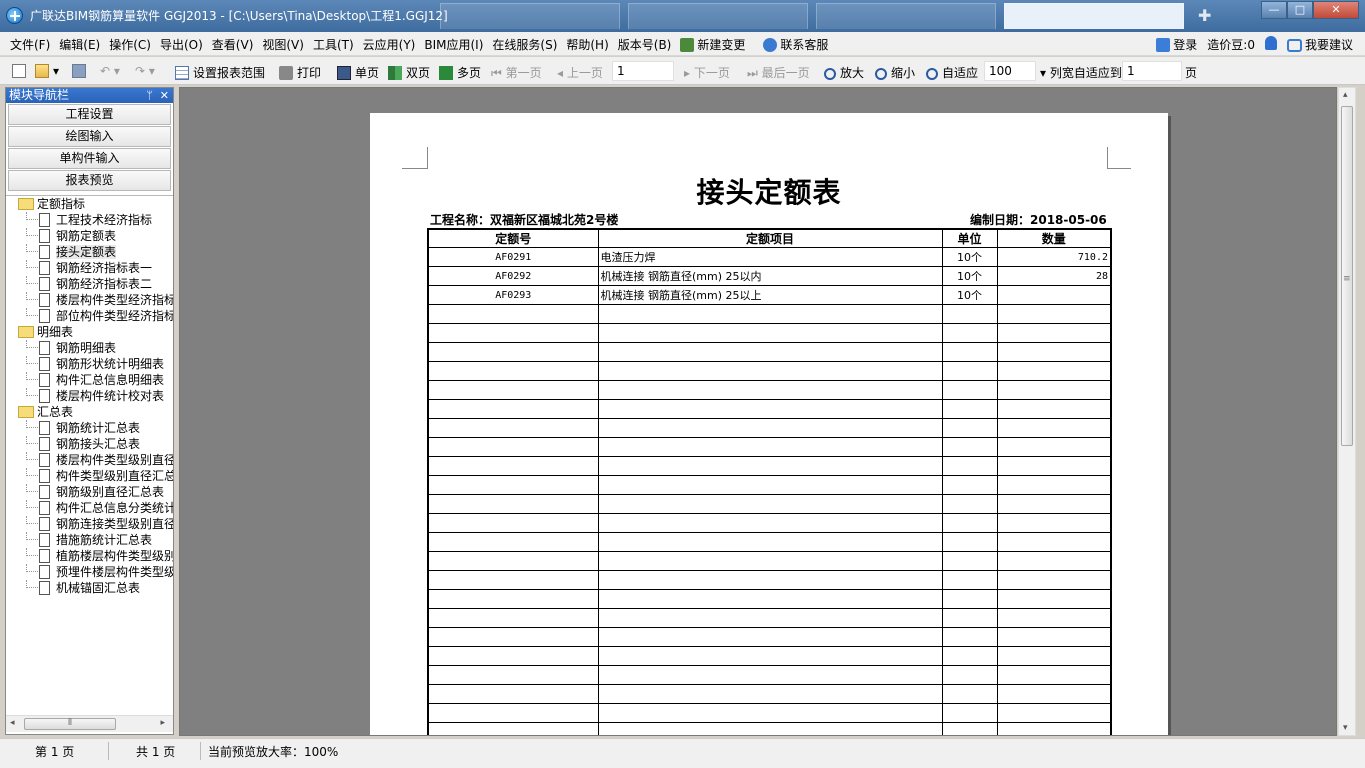 The height and width of the screenshot is (768, 1365). What do you see at coordinates (110, 71) in the screenshot?
I see `undo-button: ↶ ▾` at bounding box center [110, 71].